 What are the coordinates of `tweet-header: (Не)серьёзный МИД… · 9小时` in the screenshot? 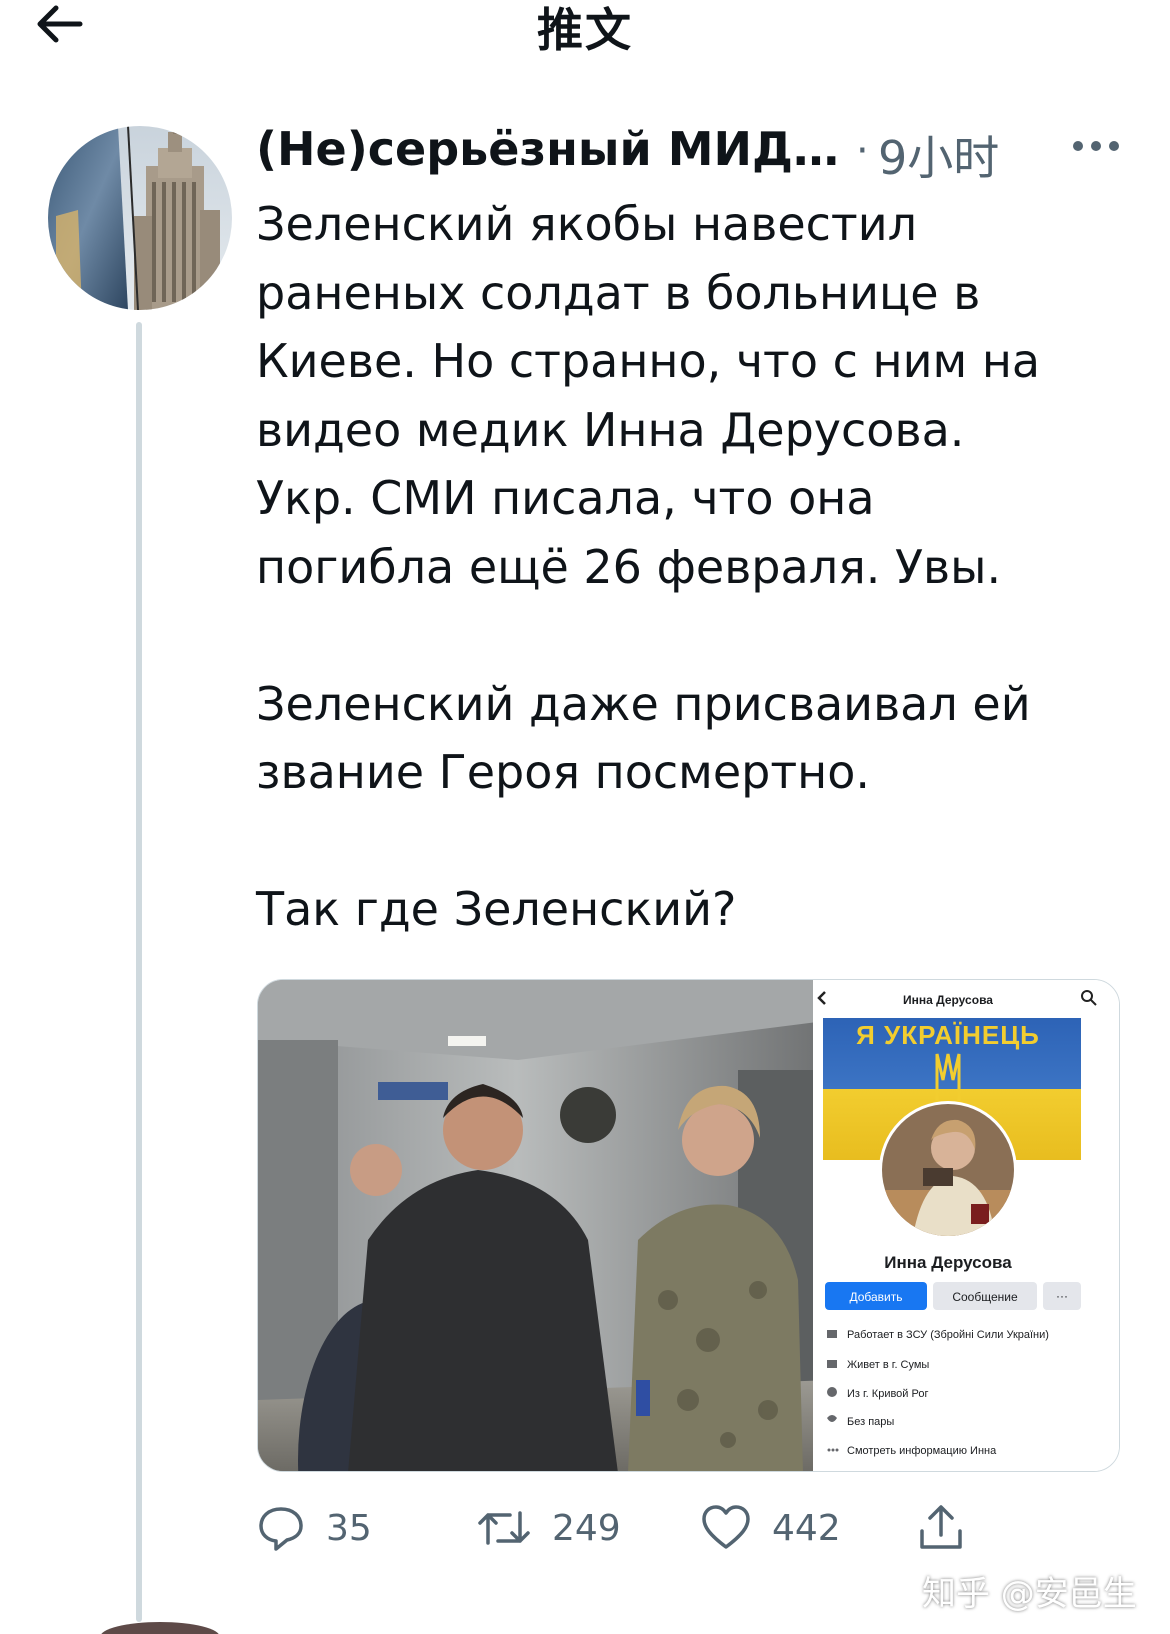 It's located at (696, 151).